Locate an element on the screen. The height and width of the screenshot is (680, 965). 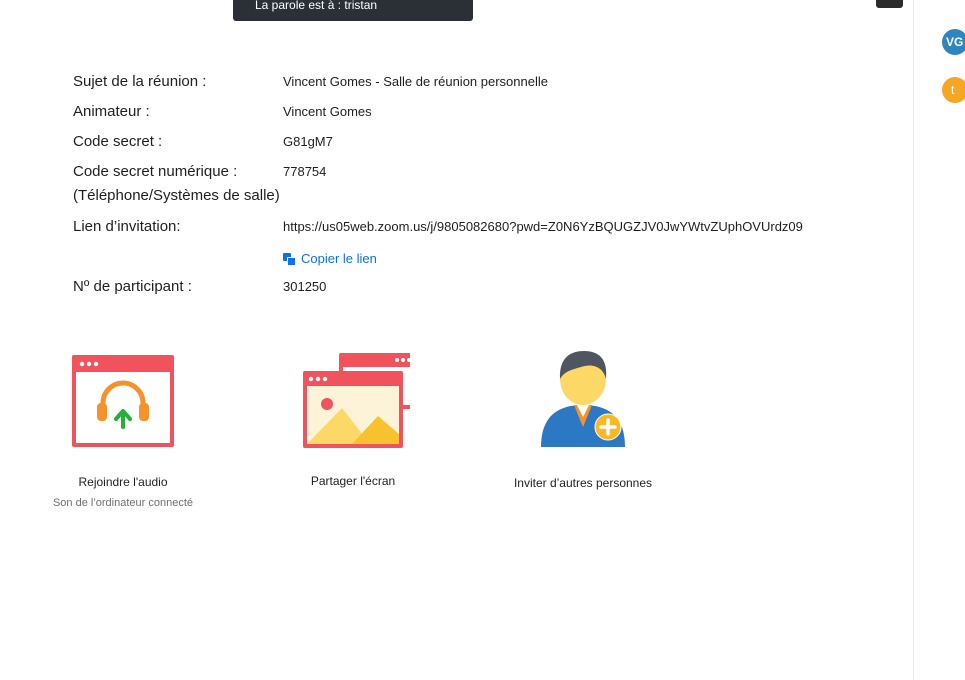
invite-link-label: Lien d’invitation: is located at coordinates (127, 226).